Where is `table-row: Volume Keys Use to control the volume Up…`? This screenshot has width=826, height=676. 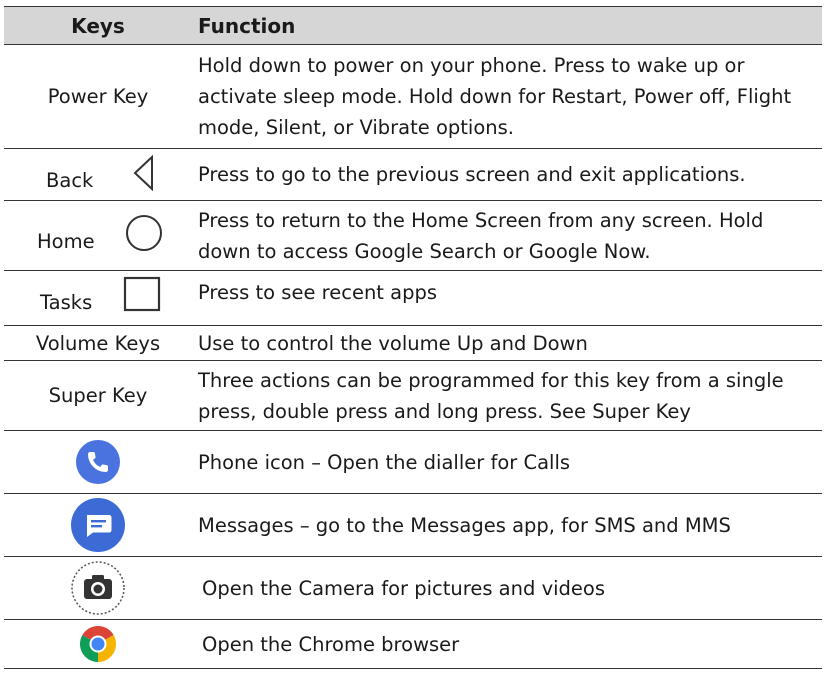 table-row: Volume Keys Use to control the volume Up… is located at coordinates (413, 343).